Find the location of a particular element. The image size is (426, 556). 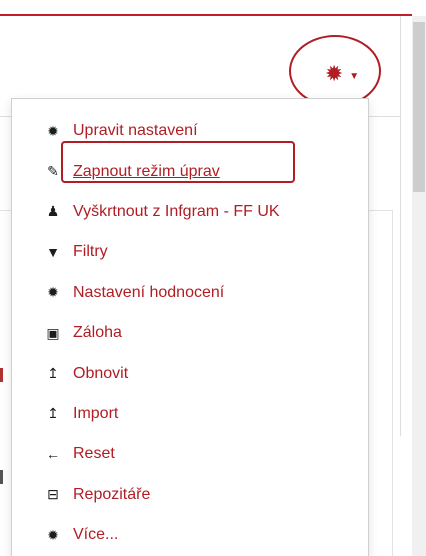

menu-item-label: Import is located at coordinates (96, 413).